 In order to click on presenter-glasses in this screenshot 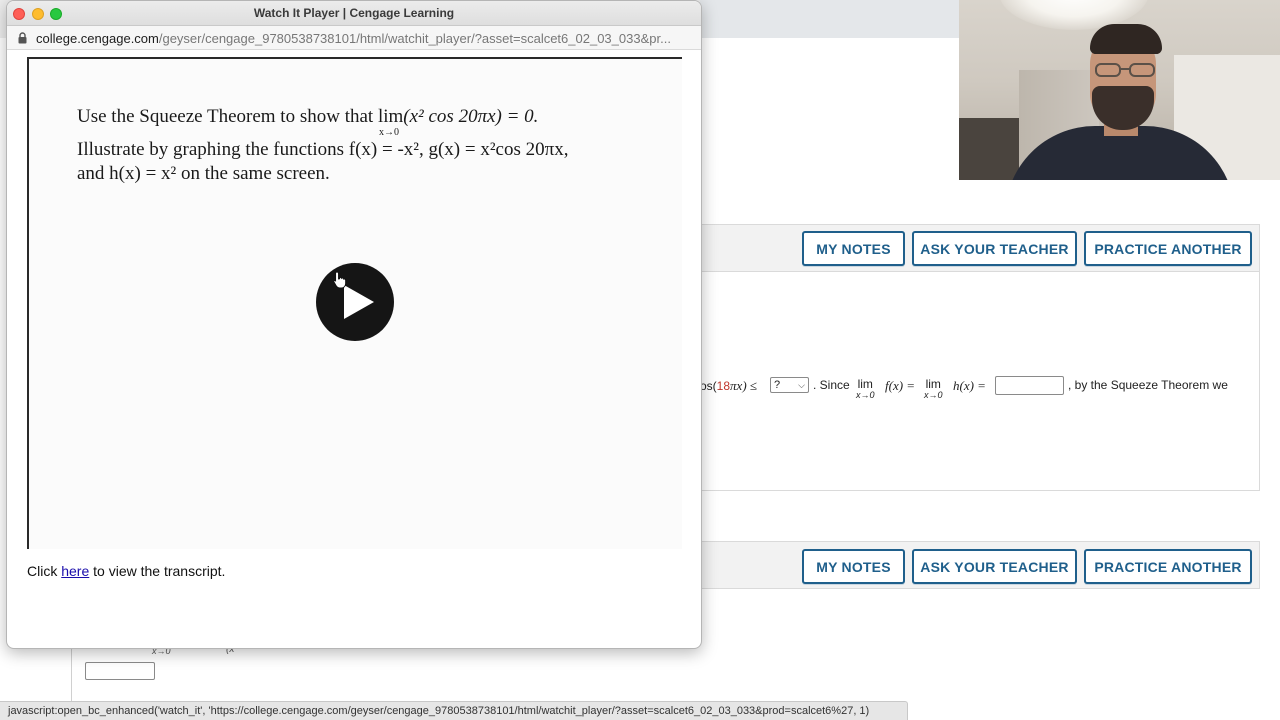, I will do `click(1125, 70)`.